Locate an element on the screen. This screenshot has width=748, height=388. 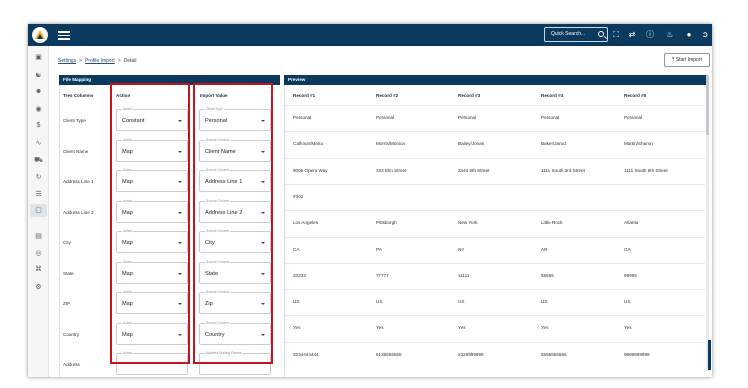
upload-icon: ⤒ is located at coordinates (673, 60).